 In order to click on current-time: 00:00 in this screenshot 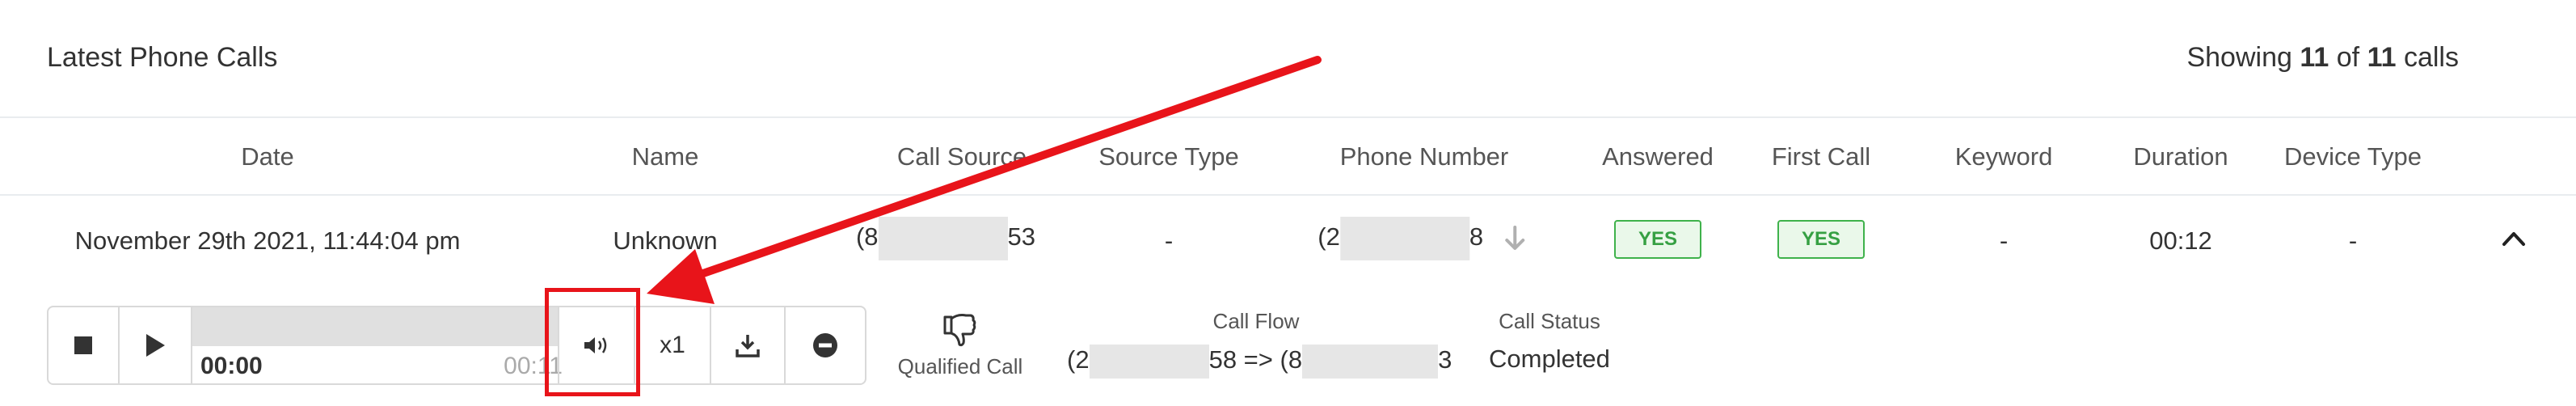, I will do `click(232, 366)`.